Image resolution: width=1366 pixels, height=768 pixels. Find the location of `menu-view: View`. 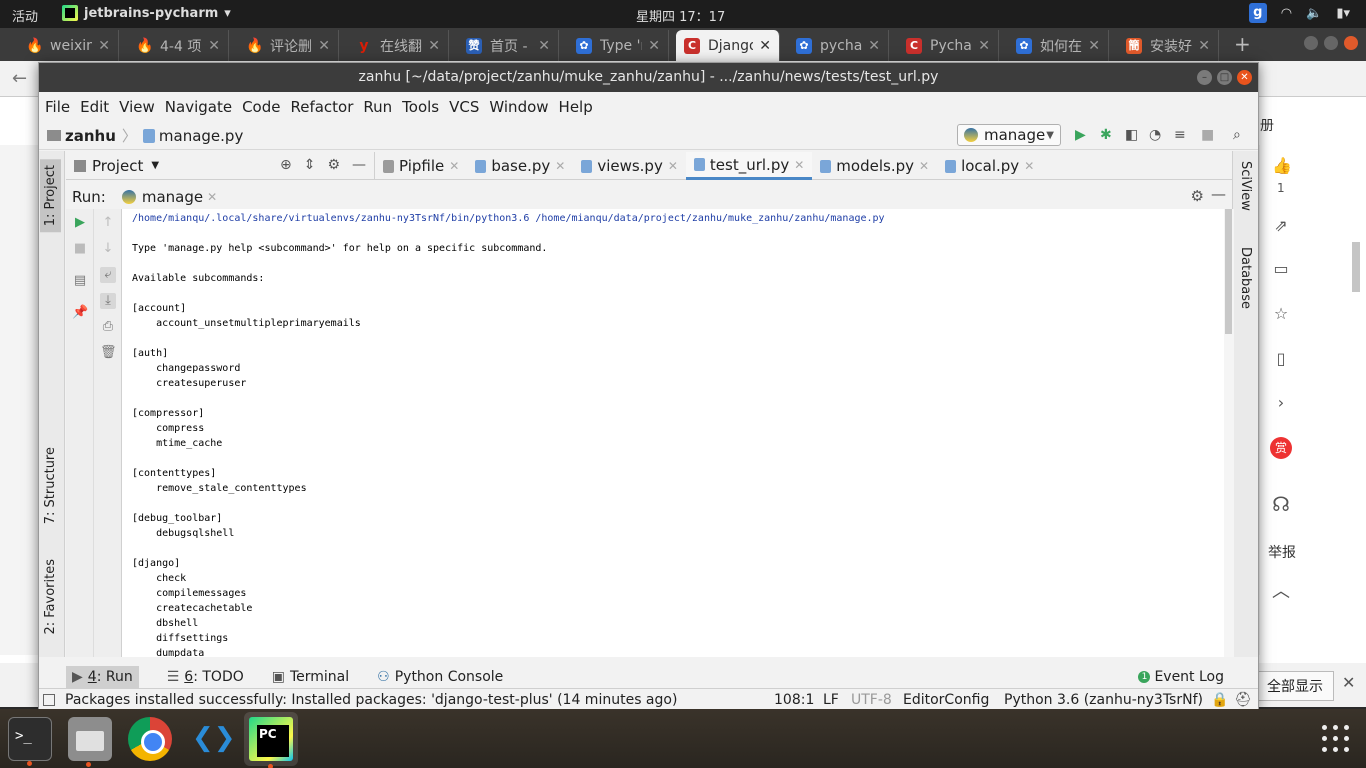

menu-view: View is located at coordinates (137, 107).